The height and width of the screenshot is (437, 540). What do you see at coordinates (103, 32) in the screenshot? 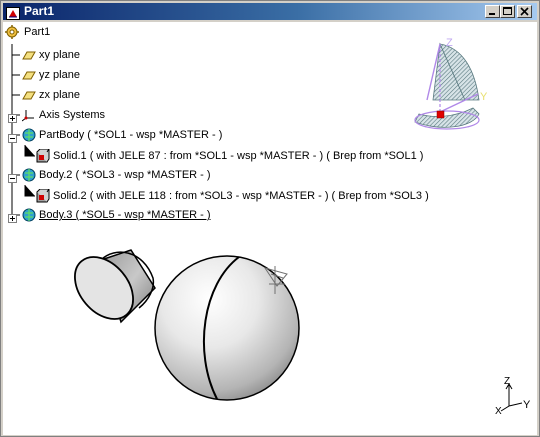
I see `tree-root-part1: Part1` at bounding box center [103, 32].